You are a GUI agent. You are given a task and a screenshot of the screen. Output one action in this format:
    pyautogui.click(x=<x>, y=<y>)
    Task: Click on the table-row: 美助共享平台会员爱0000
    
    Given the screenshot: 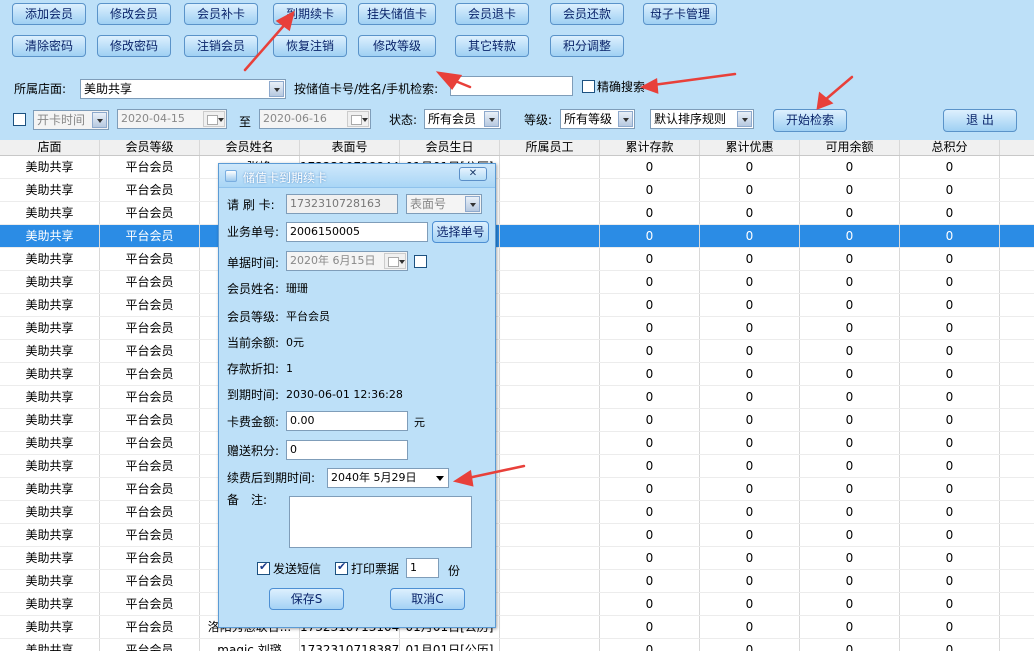 What is the action you would take?
    pyautogui.click(x=517, y=604)
    